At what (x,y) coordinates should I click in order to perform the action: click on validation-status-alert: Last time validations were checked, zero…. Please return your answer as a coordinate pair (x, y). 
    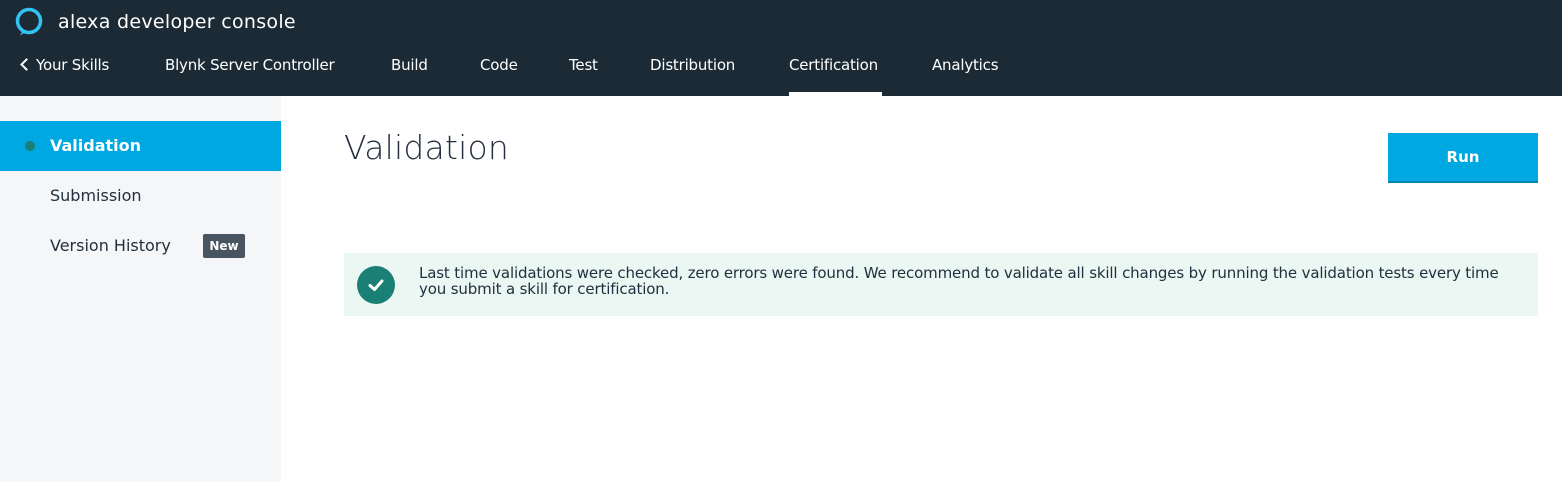
    Looking at the image, I should click on (941, 284).